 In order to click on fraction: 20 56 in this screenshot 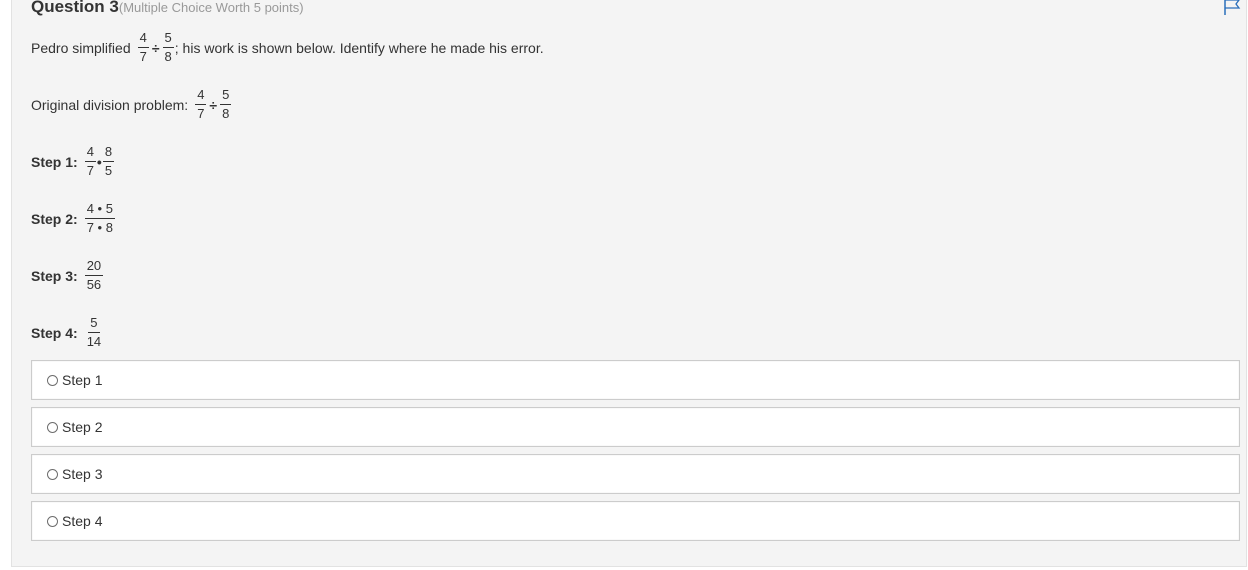, I will do `click(94, 275)`.